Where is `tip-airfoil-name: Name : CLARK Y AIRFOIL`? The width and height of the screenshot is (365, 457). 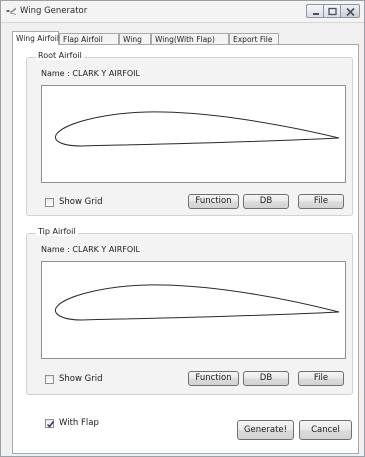 tip-airfoil-name: Name : CLARK Y AIRFOIL is located at coordinates (90, 249).